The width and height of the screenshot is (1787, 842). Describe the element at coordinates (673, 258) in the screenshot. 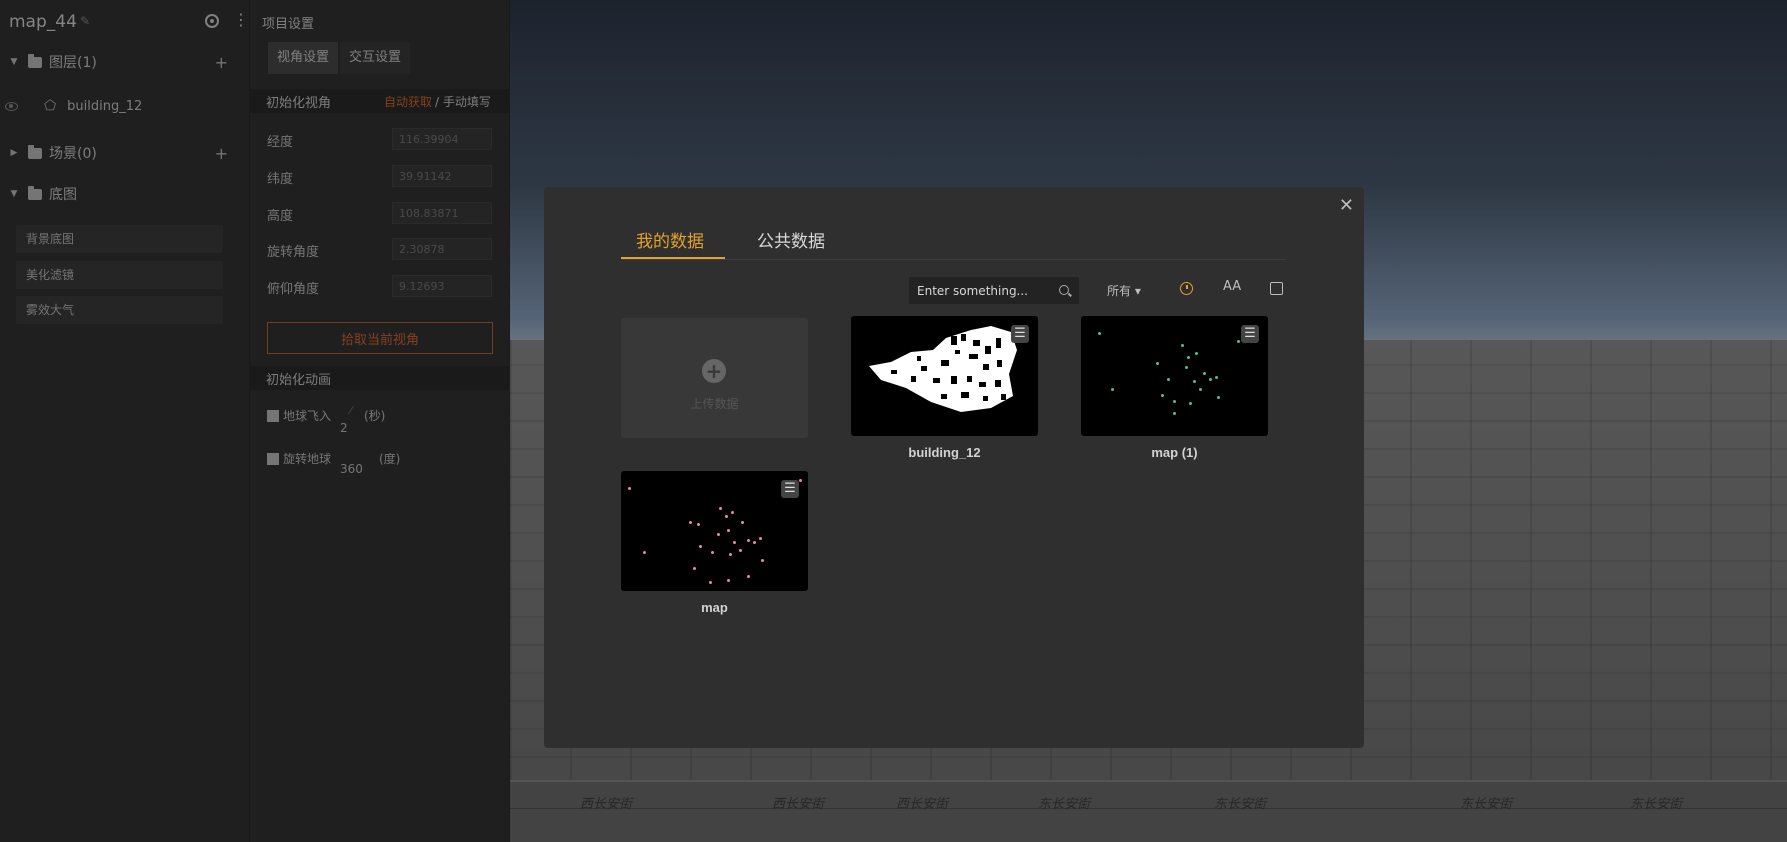

I see `active-tab-indicator` at that location.